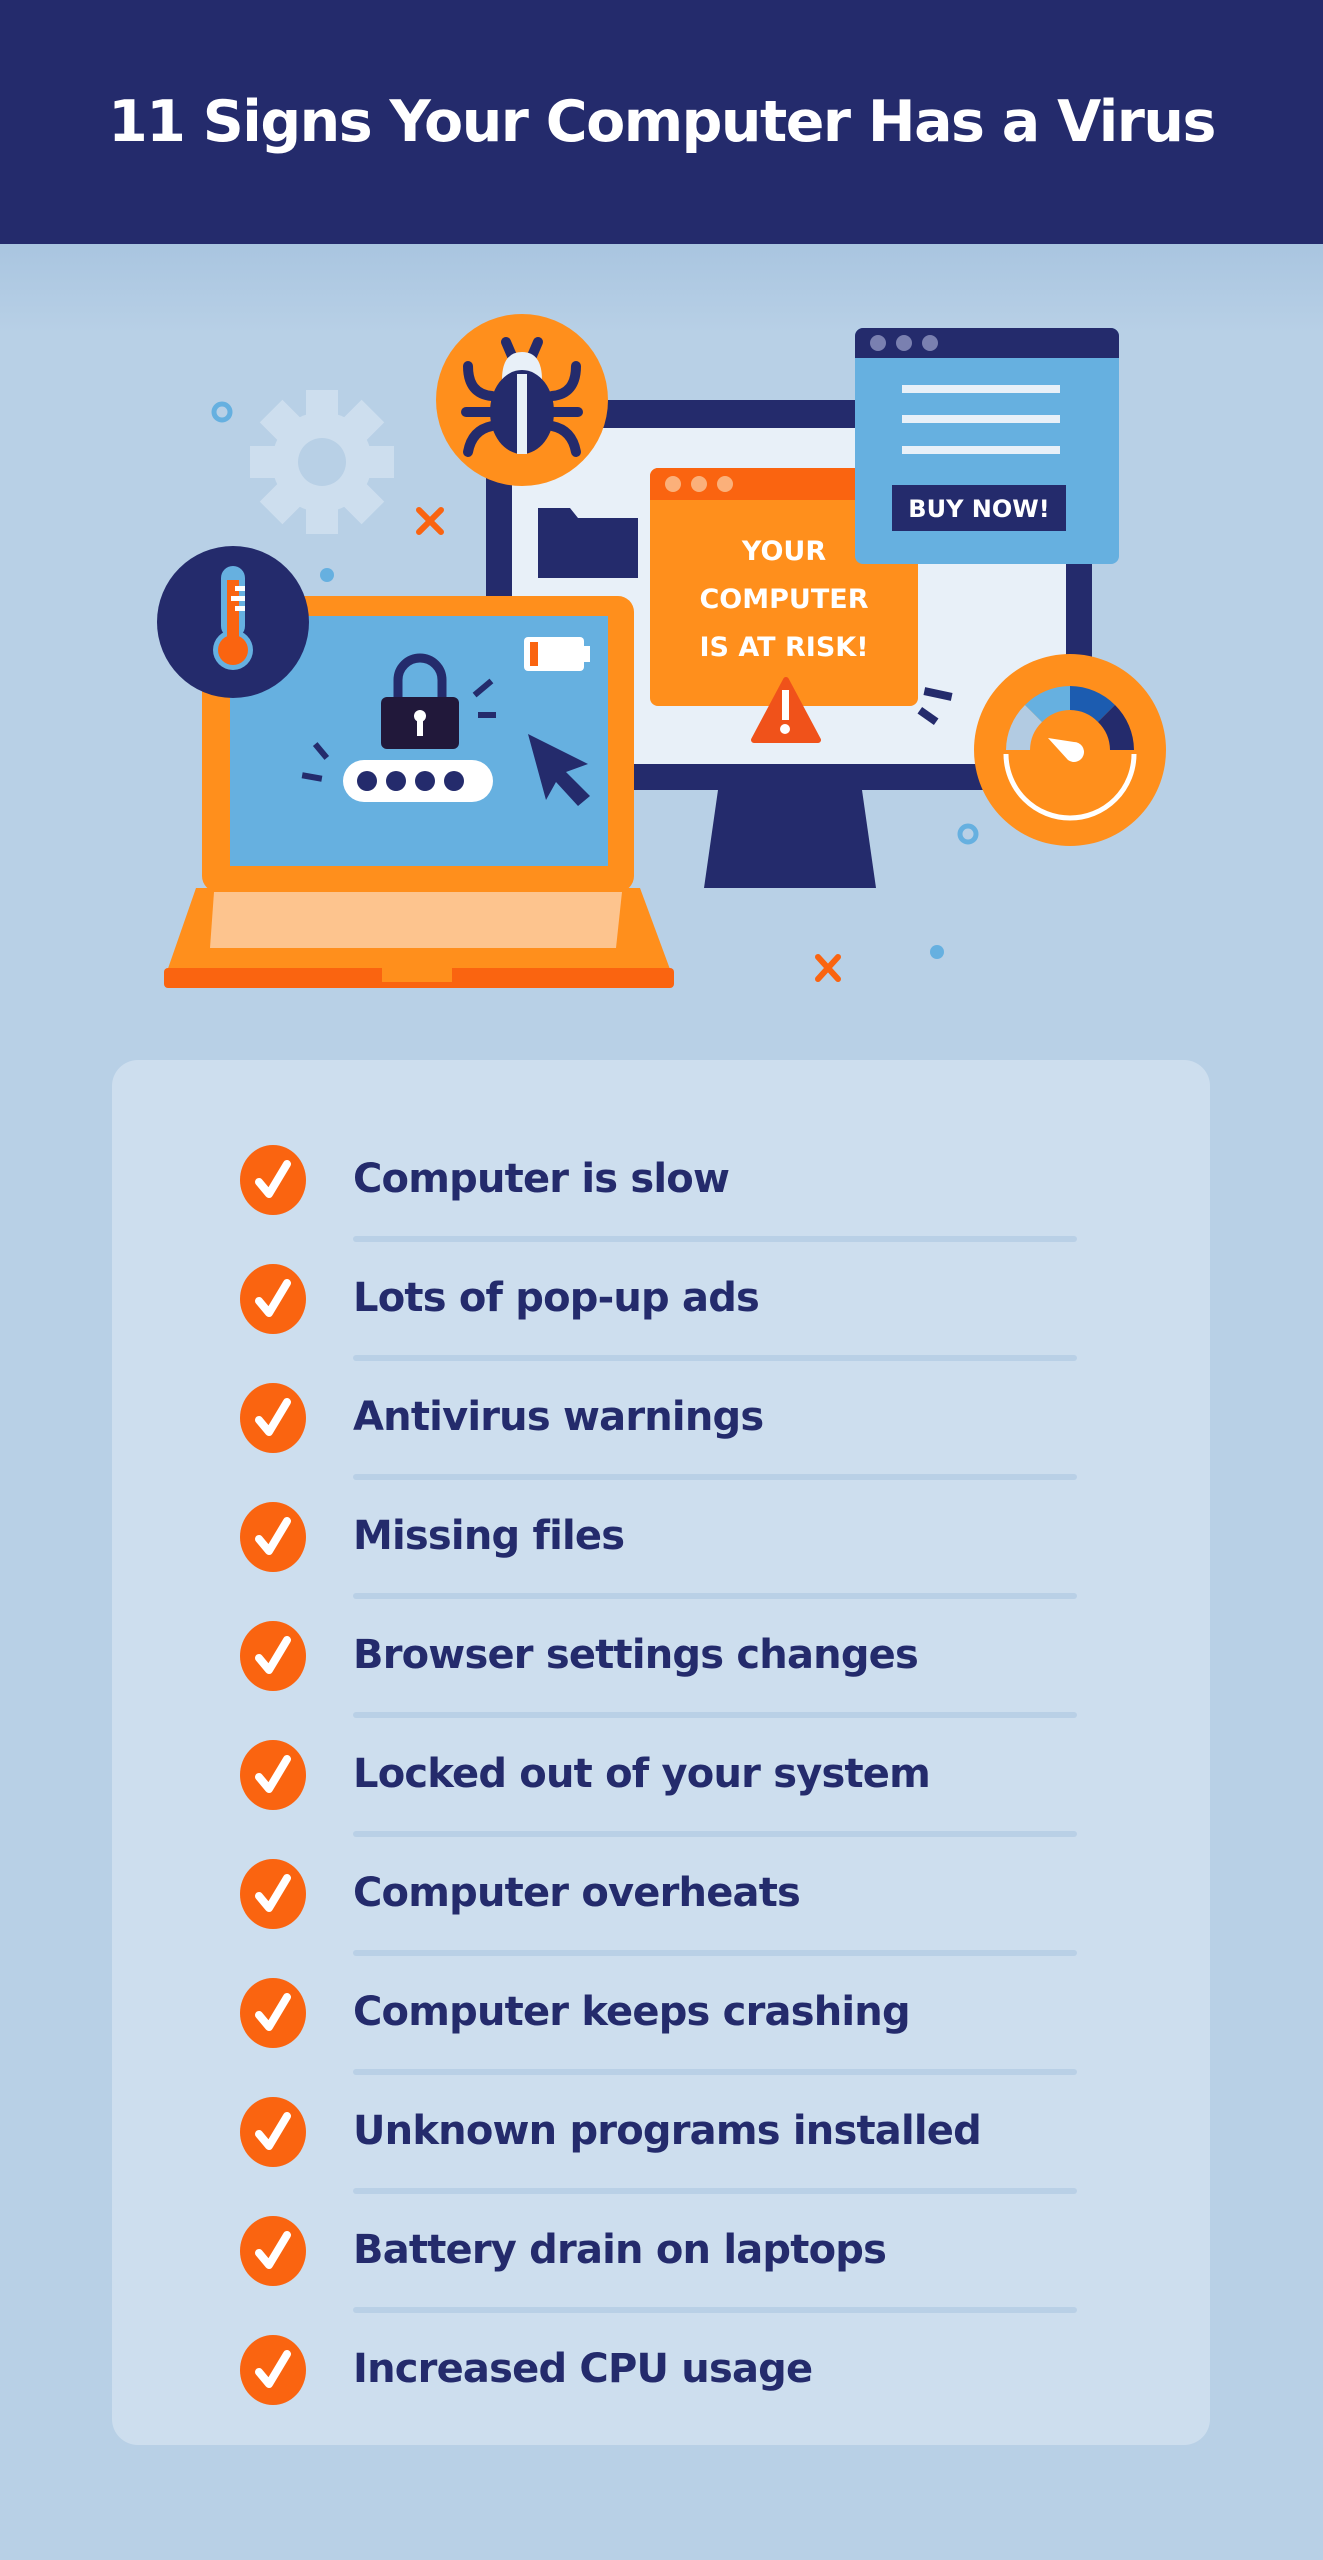 The height and width of the screenshot is (2560, 1323). Describe the element at coordinates (987, 446) in the screenshot. I see `ad-popup: BUY NOW!` at that location.